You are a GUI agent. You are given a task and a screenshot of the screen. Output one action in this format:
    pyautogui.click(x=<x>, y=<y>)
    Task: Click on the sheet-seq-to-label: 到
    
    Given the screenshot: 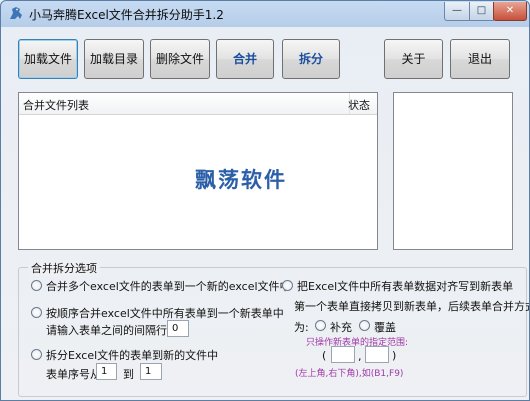 What is the action you would take?
    pyautogui.click(x=128, y=374)
    